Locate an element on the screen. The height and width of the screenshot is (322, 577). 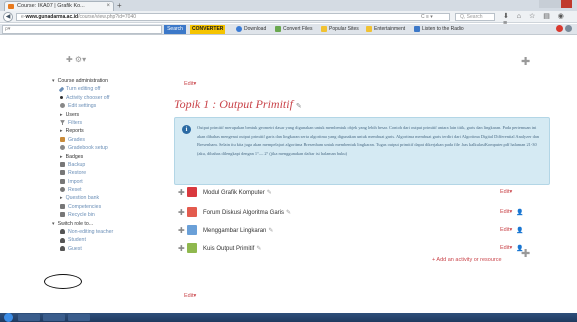
guest-role-link: Guest is located at coordinates (106, 249).